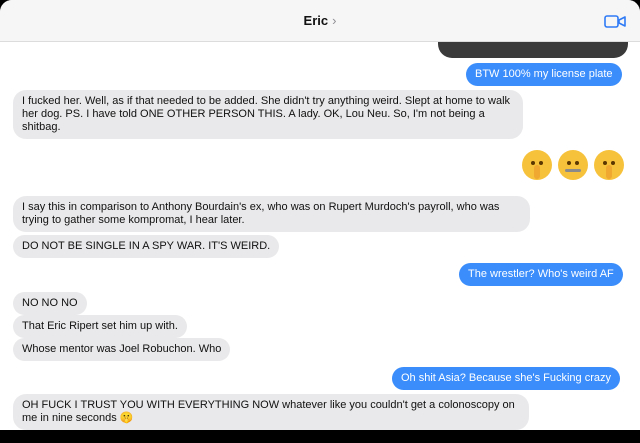  I want to click on message-bubble-incoming: That Eric Ripert set him up with., so click(100, 326).